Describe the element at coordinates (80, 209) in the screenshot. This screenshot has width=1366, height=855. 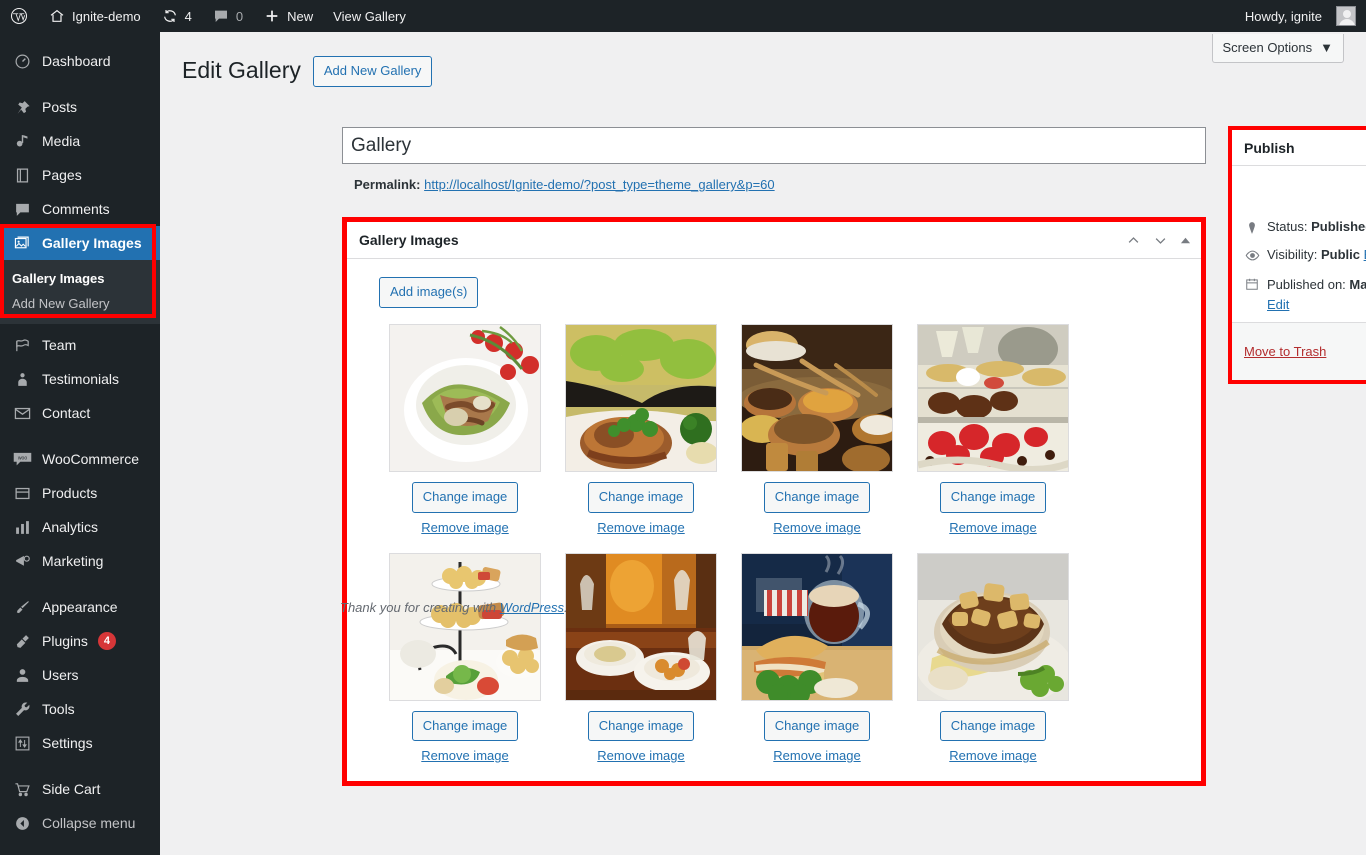
I see `sidebar-item-comments: Comments` at that location.